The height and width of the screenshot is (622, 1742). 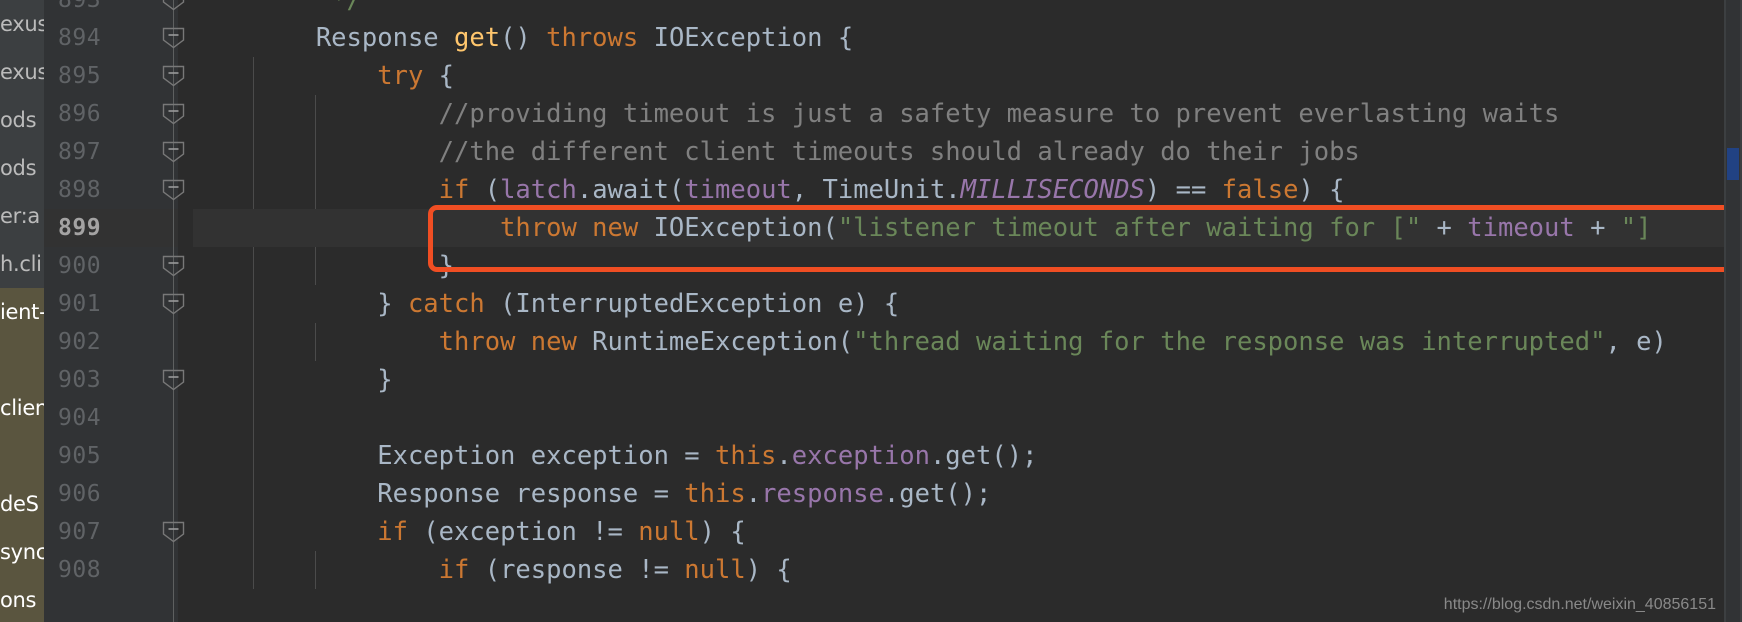 I want to click on editor-scrollbar-strip, so click(x=1733, y=311).